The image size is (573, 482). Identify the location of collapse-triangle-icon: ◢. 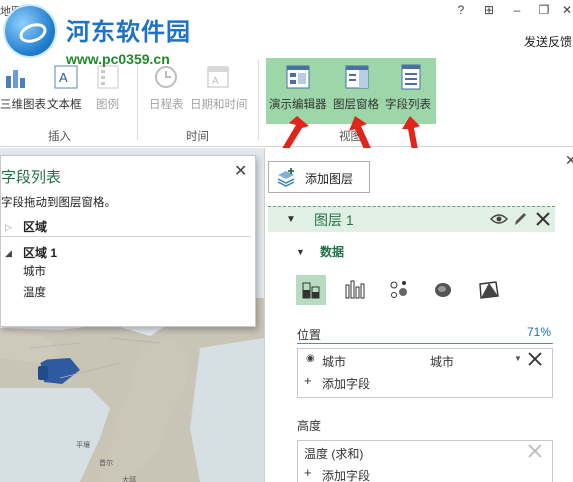
(8, 253).